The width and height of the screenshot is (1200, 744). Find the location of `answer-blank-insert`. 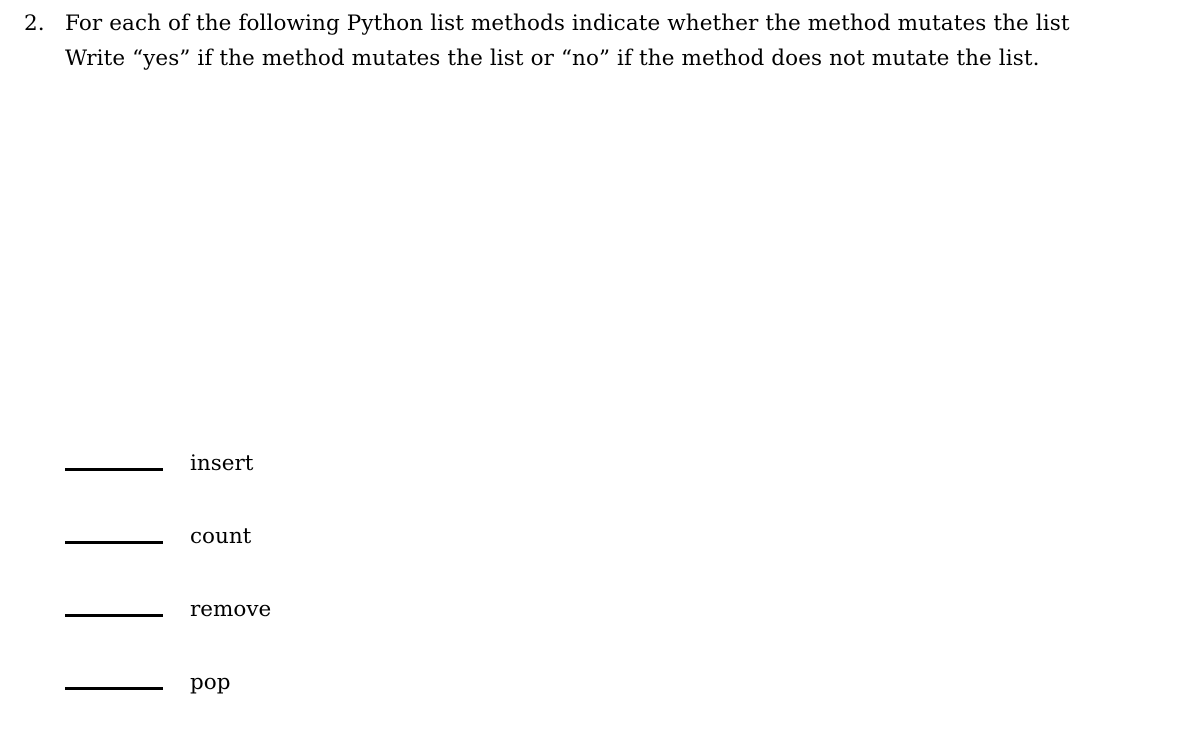

answer-blank-insert is located at coordinates (114, 469).